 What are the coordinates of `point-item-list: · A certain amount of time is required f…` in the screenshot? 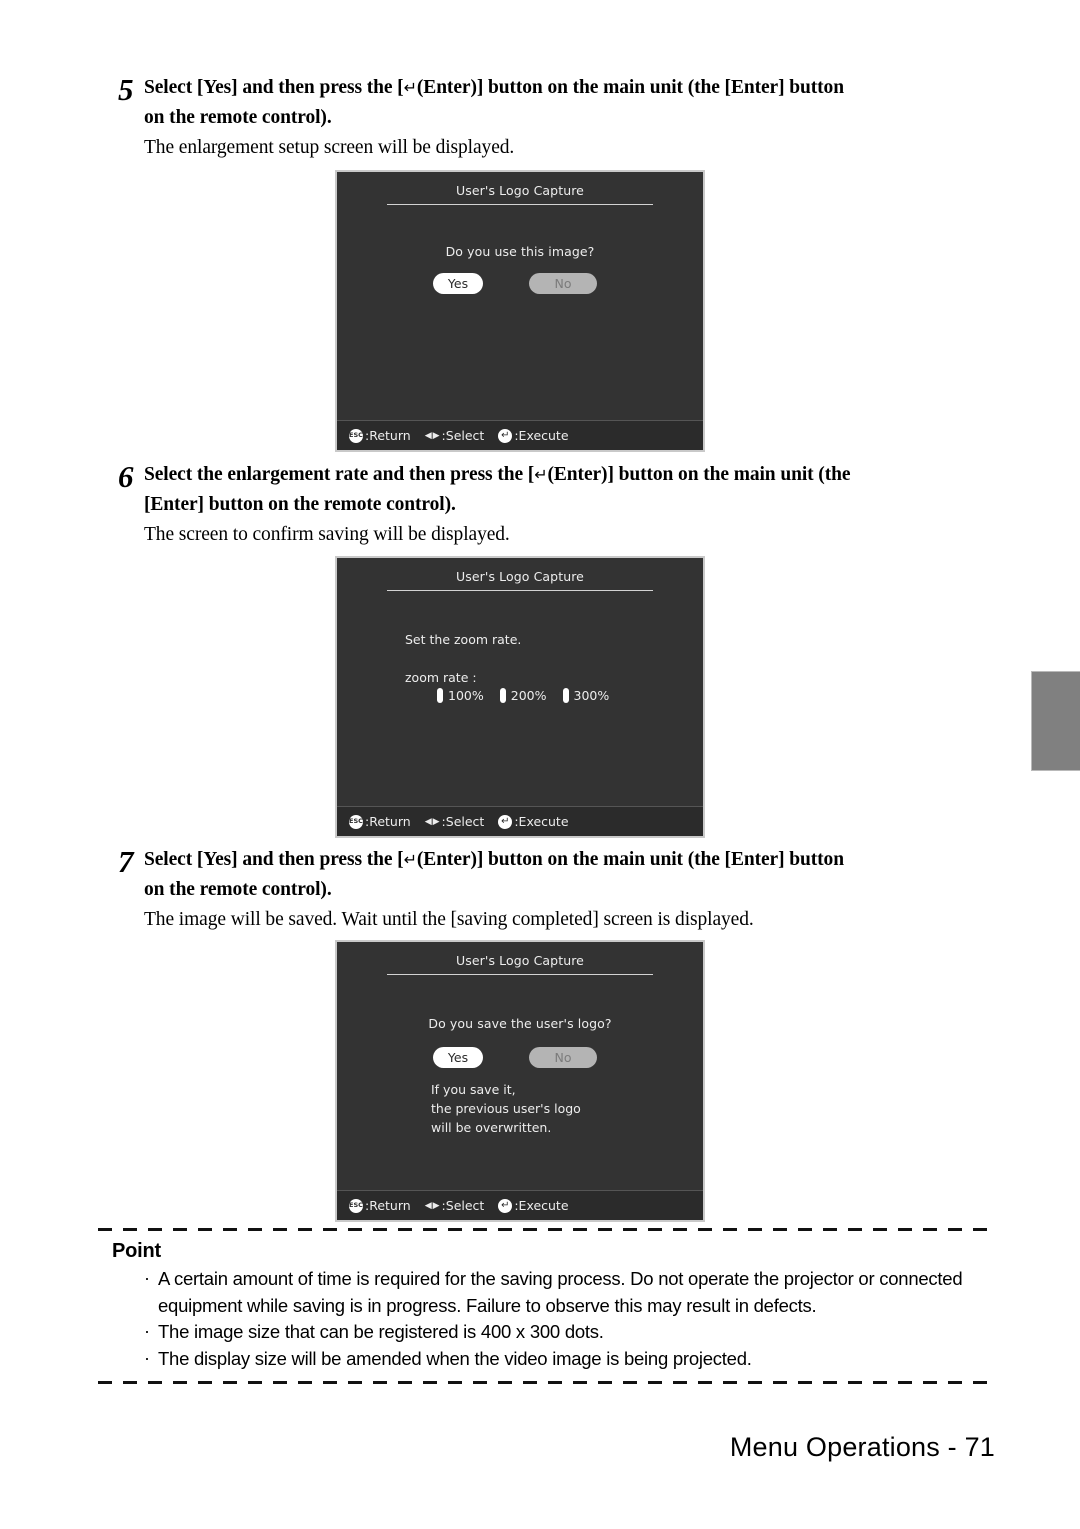 It's located at (546, 1319).